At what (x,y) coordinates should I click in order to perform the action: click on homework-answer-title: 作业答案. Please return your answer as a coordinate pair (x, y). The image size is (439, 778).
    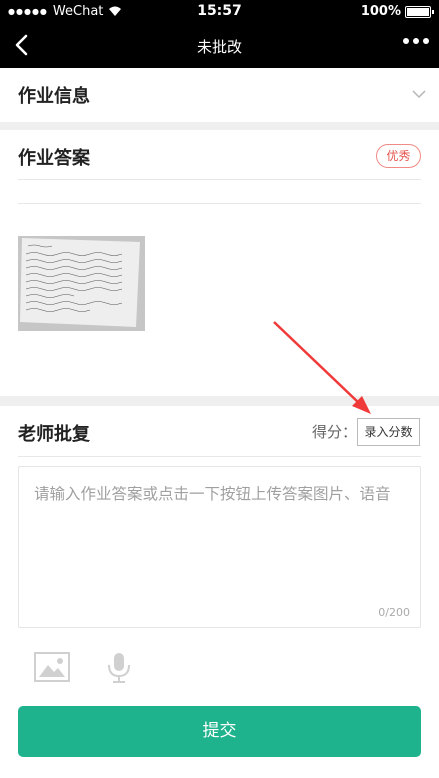
    Looking at the image, I should click on (54, 158).